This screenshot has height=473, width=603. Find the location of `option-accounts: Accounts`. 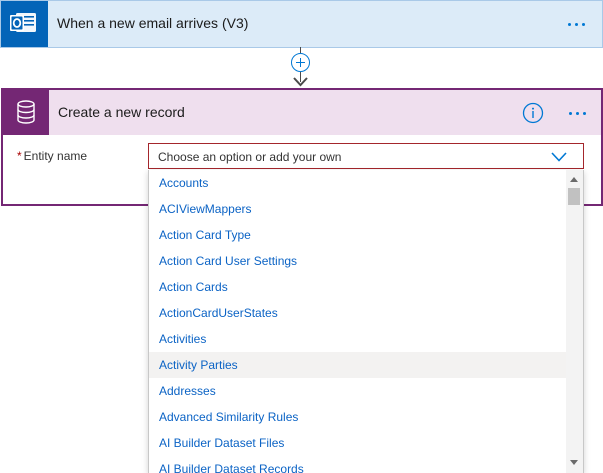

option-accounts: Accounts is located at coordinates (357, 183).